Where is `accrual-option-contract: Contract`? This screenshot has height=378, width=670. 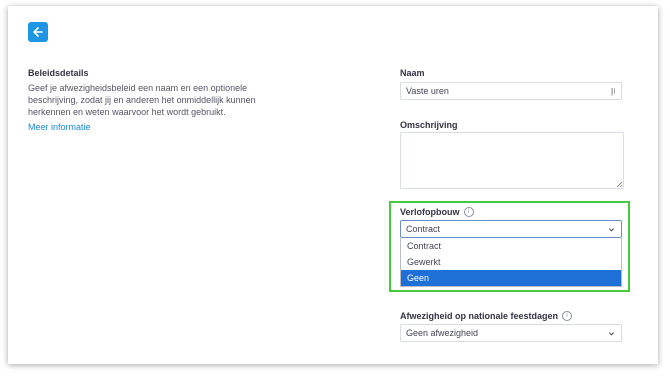 accrual-option-contract: Contract is located at coordinates (511, 246).